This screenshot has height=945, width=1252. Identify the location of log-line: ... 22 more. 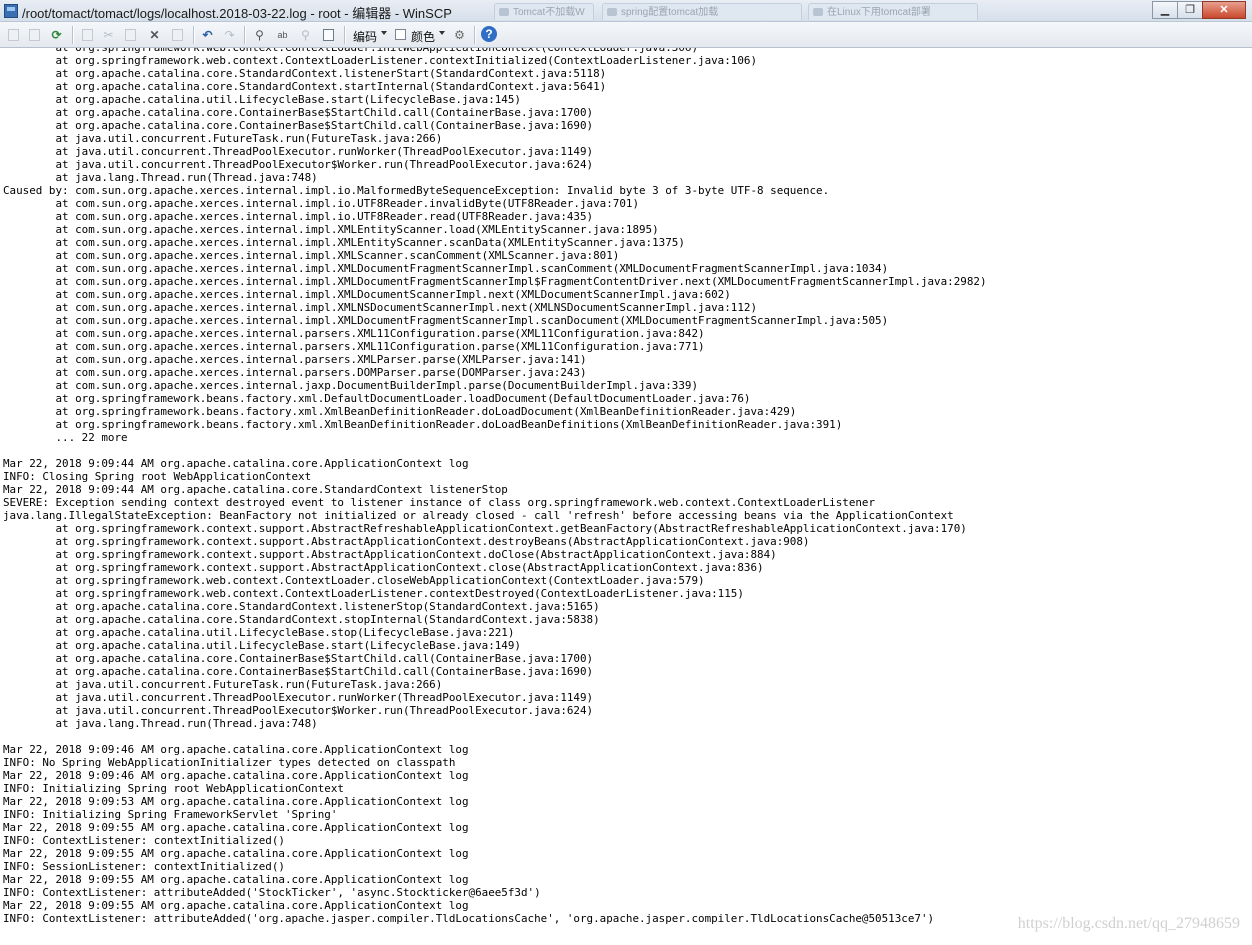
(65, 437).